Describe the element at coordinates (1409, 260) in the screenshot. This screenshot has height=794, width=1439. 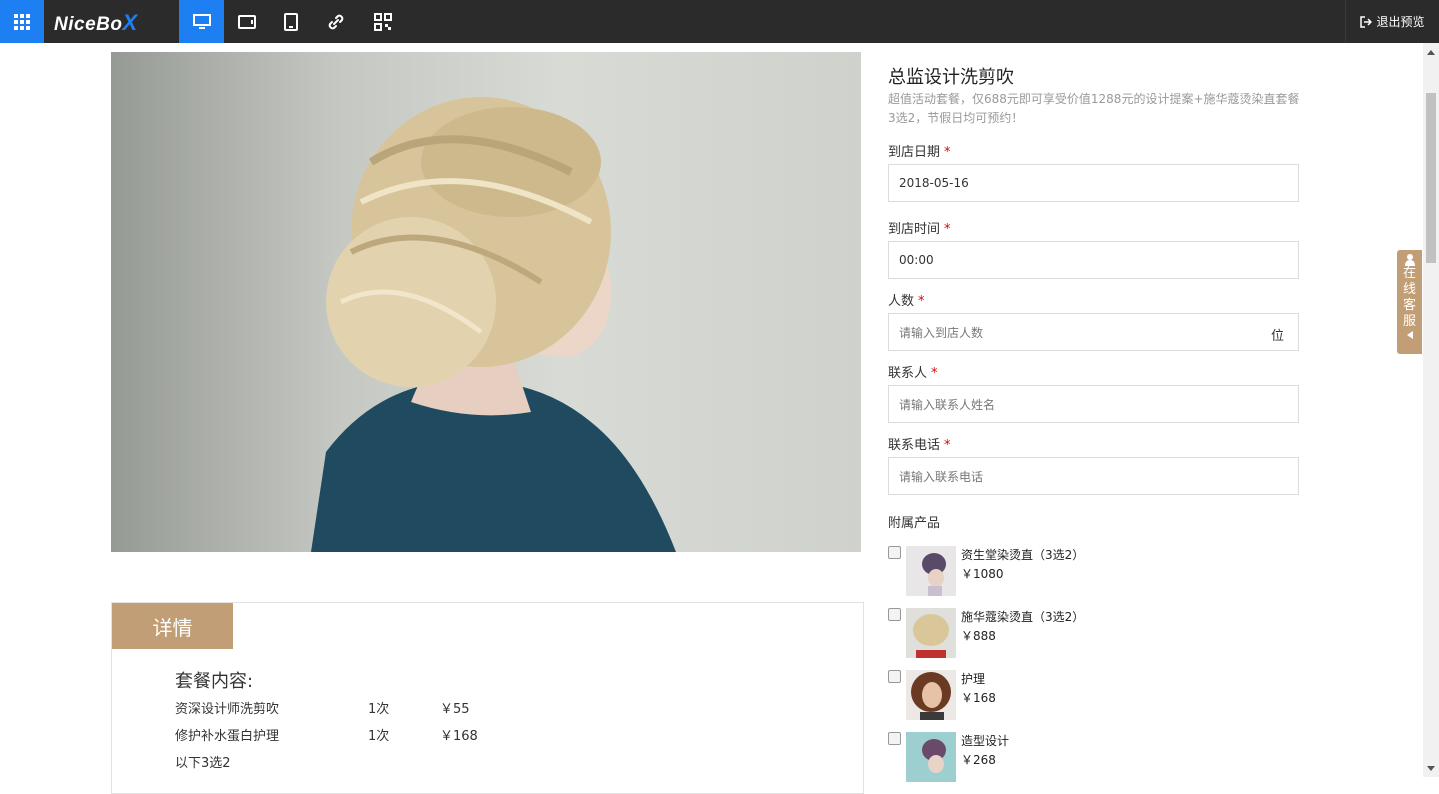
I see `user-icon` at that location.